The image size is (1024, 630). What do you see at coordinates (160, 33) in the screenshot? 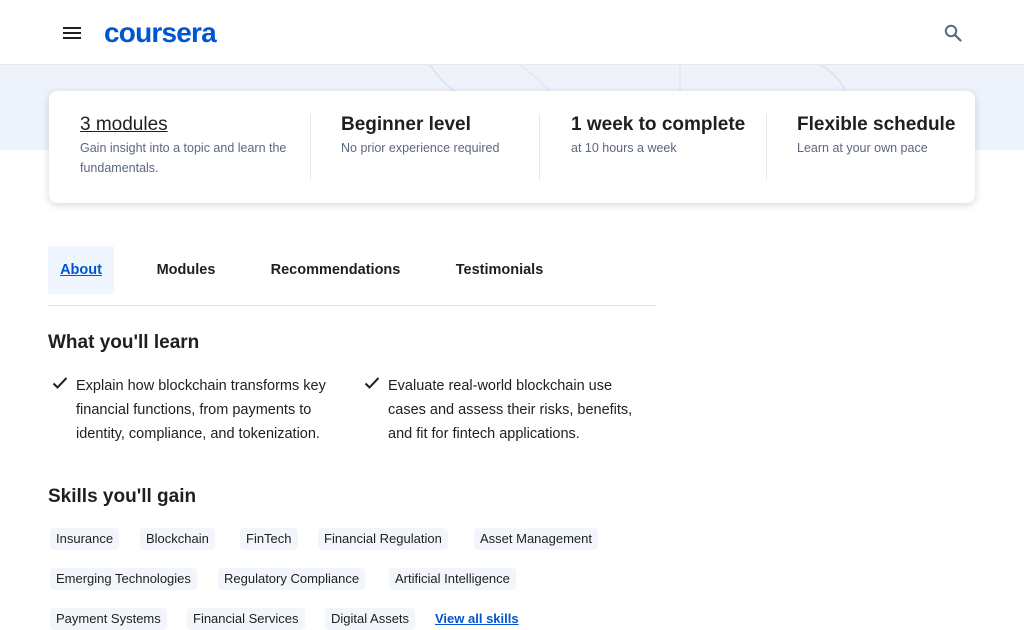
I see `coursera-logo: coursera` at bounding box center [160, 33].